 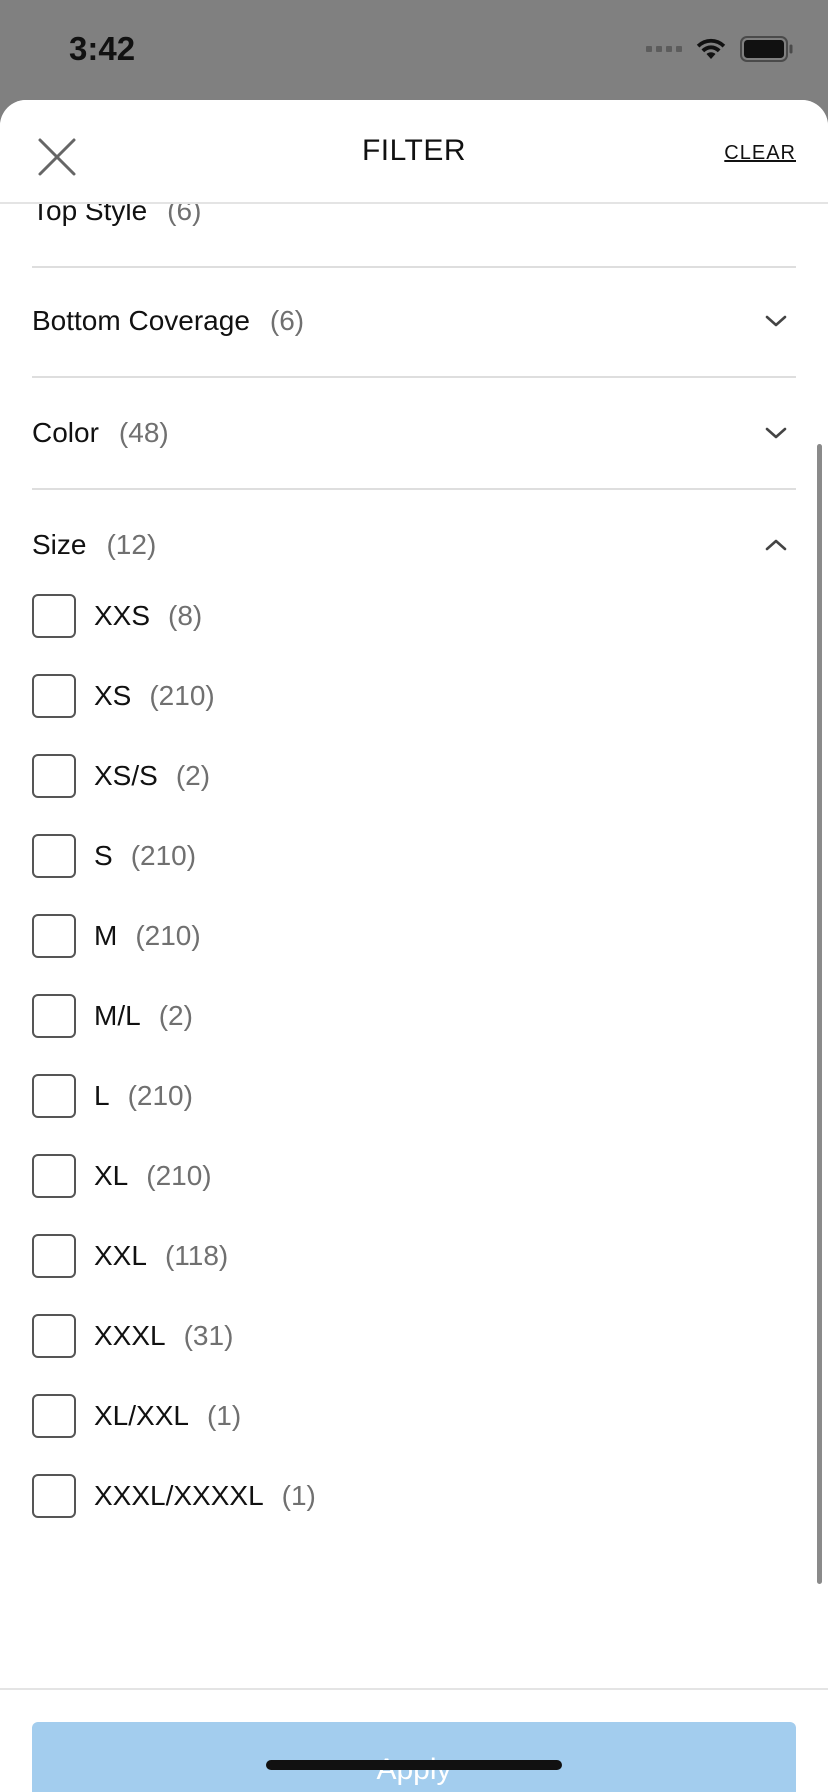 I want to click on section-label: Bottom Coverage, so click(x=141, y=320).